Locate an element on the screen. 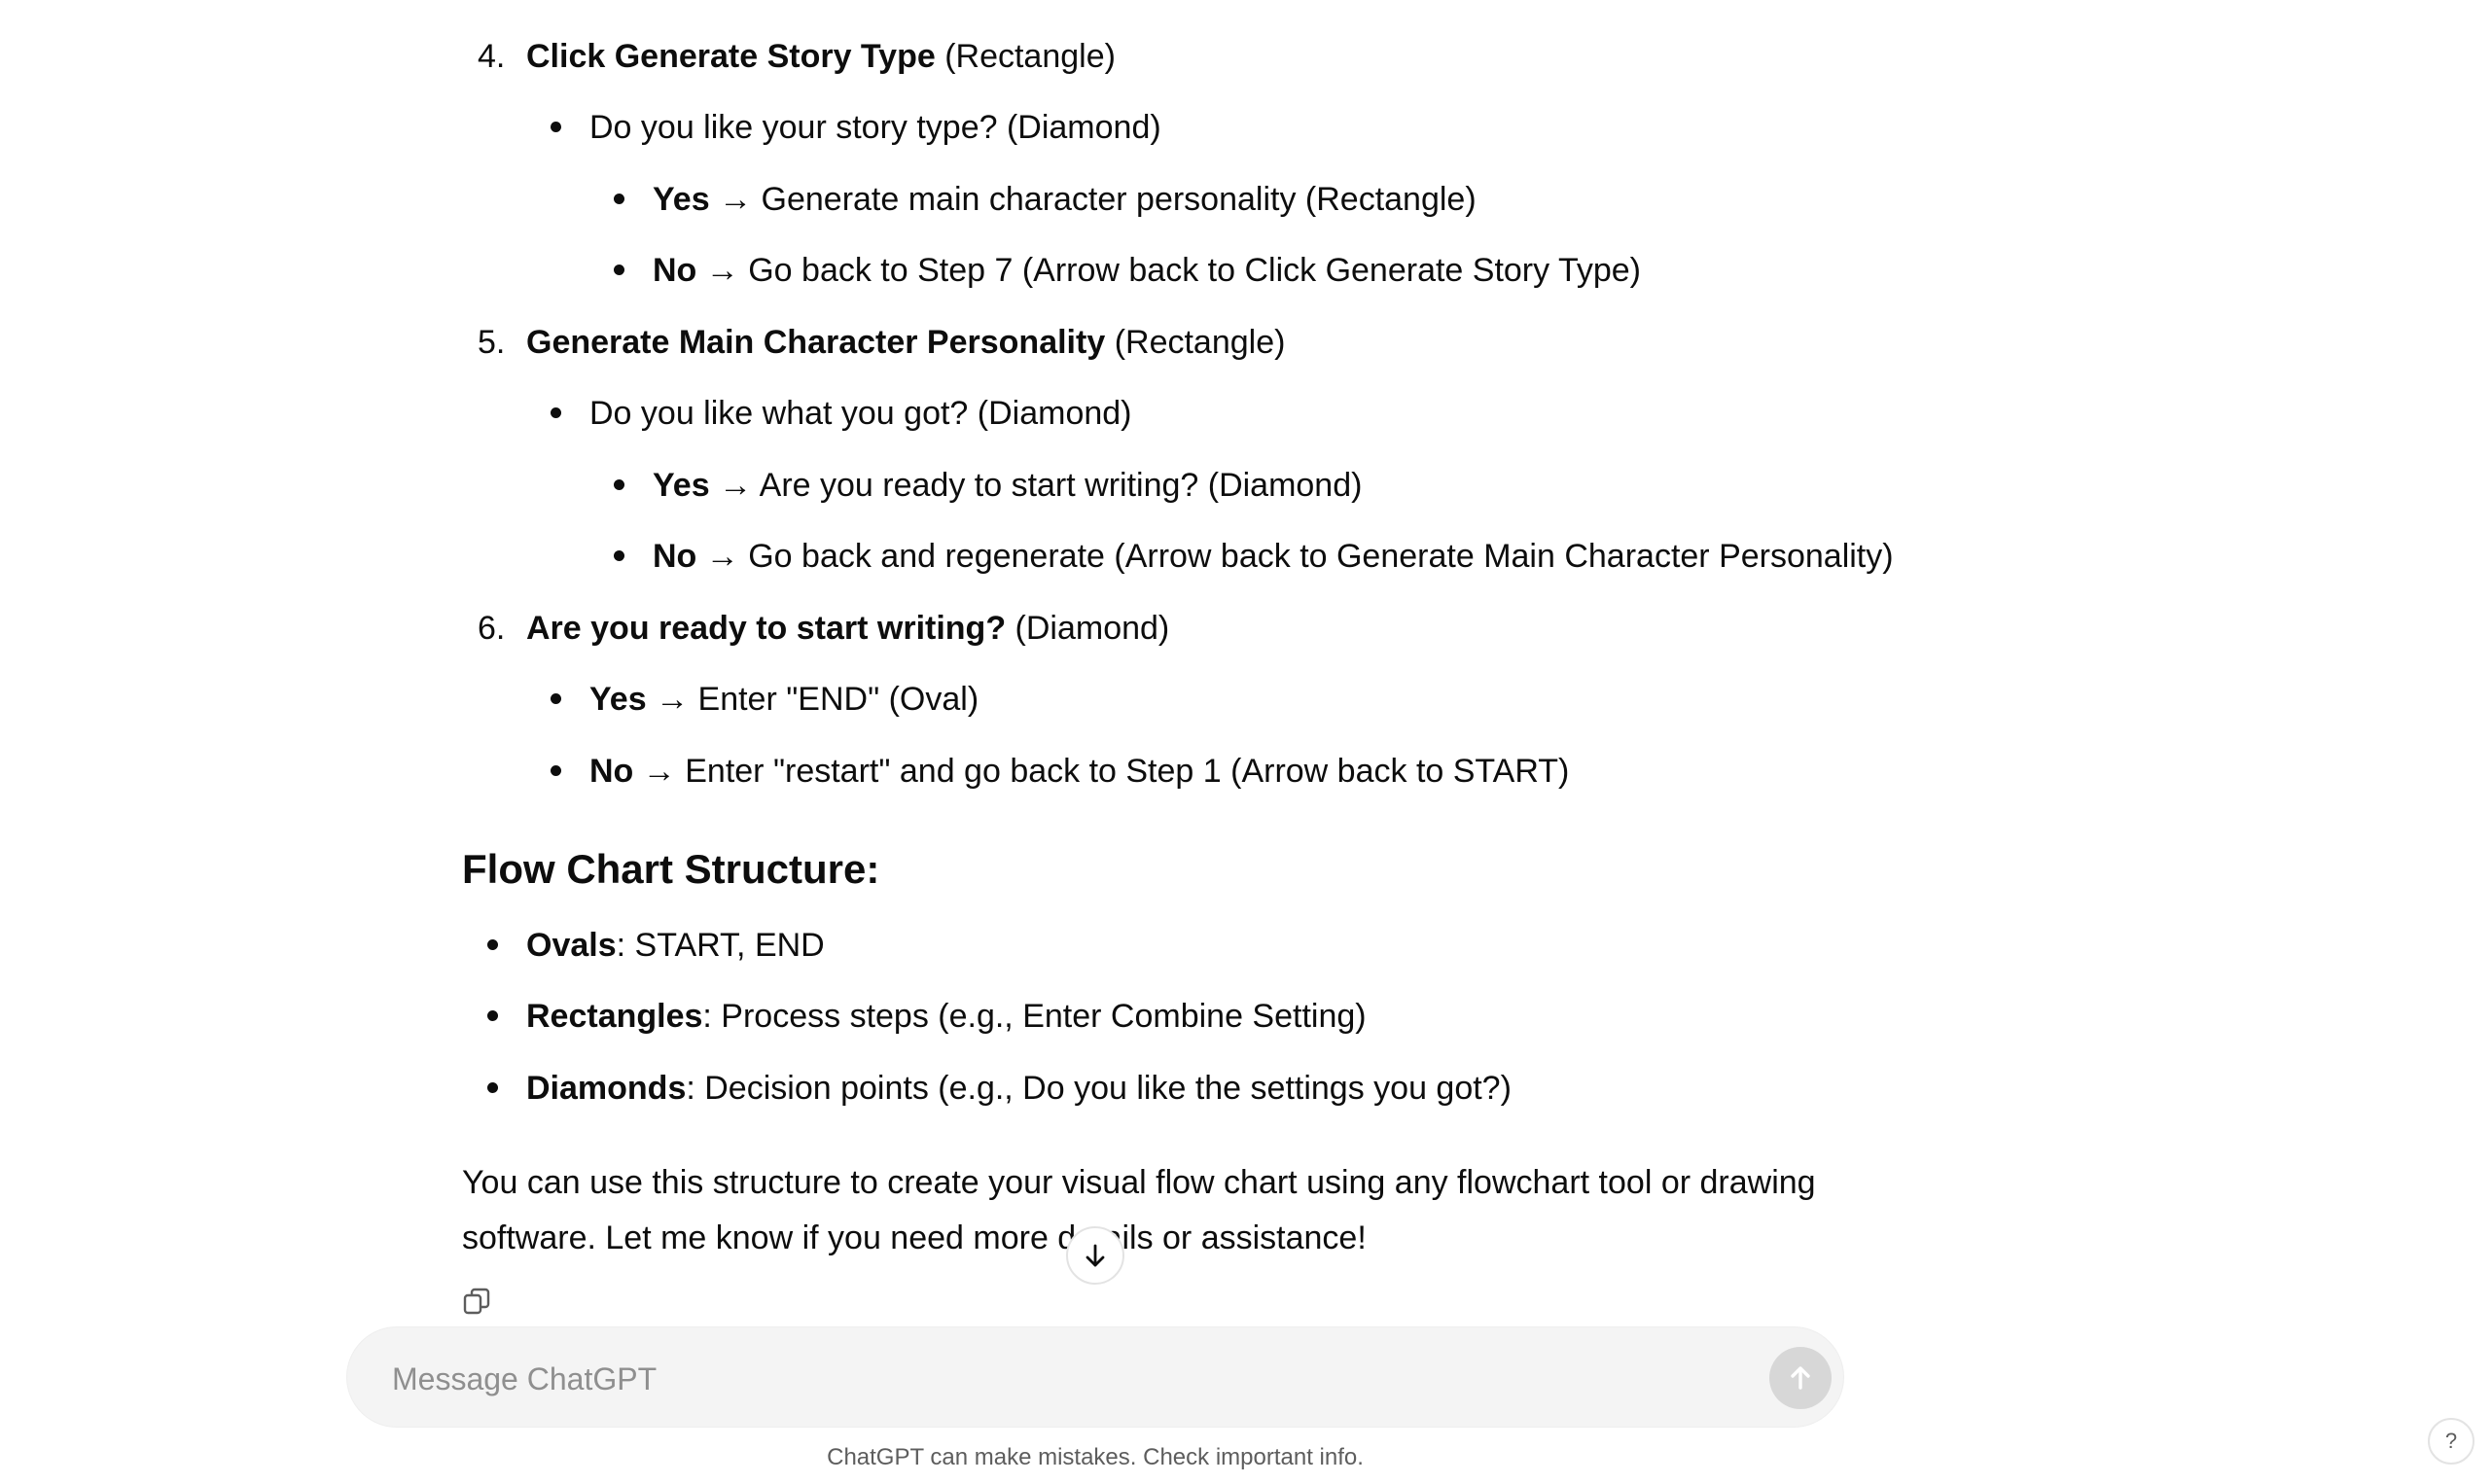  step-question: Do you like what you got? (Diamond) is located at coordinates (860, 414).